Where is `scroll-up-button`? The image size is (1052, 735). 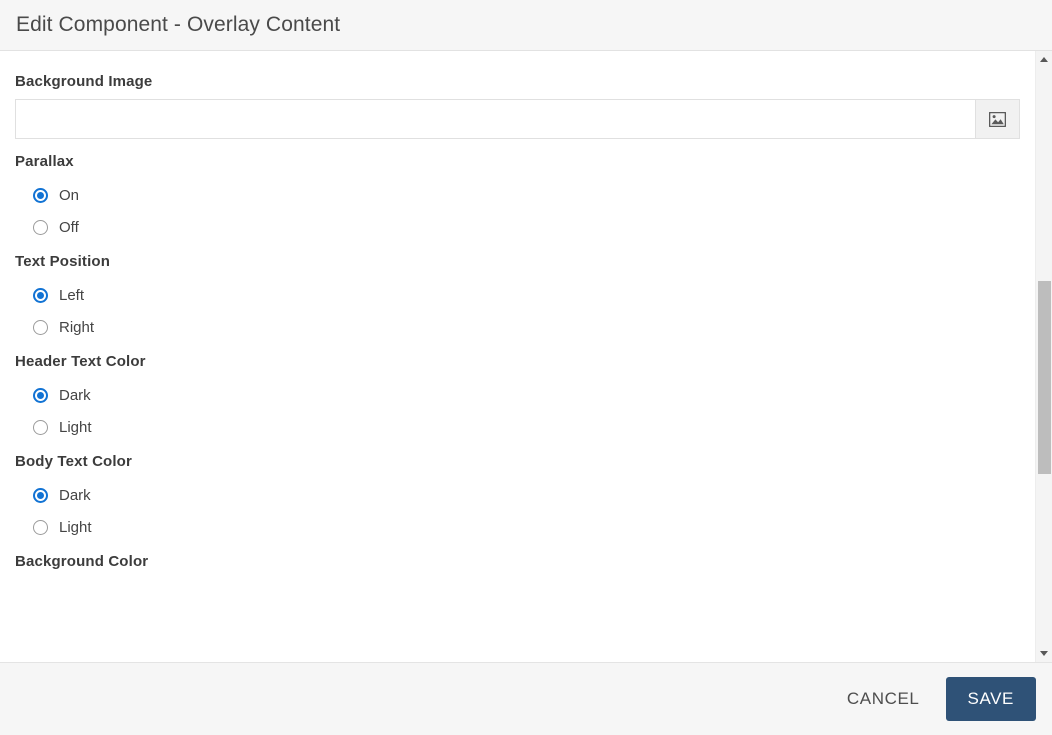
scroll-up-button is located at coordinates (1044, 59).